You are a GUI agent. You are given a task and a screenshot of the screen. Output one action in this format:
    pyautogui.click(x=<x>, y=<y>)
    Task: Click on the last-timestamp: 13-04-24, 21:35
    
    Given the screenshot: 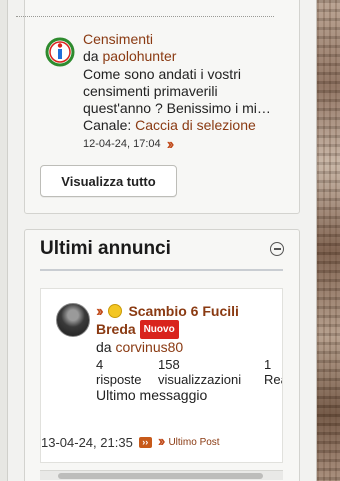 What is the action you would take?
    pyautogui.click(x=87, y=442)
    